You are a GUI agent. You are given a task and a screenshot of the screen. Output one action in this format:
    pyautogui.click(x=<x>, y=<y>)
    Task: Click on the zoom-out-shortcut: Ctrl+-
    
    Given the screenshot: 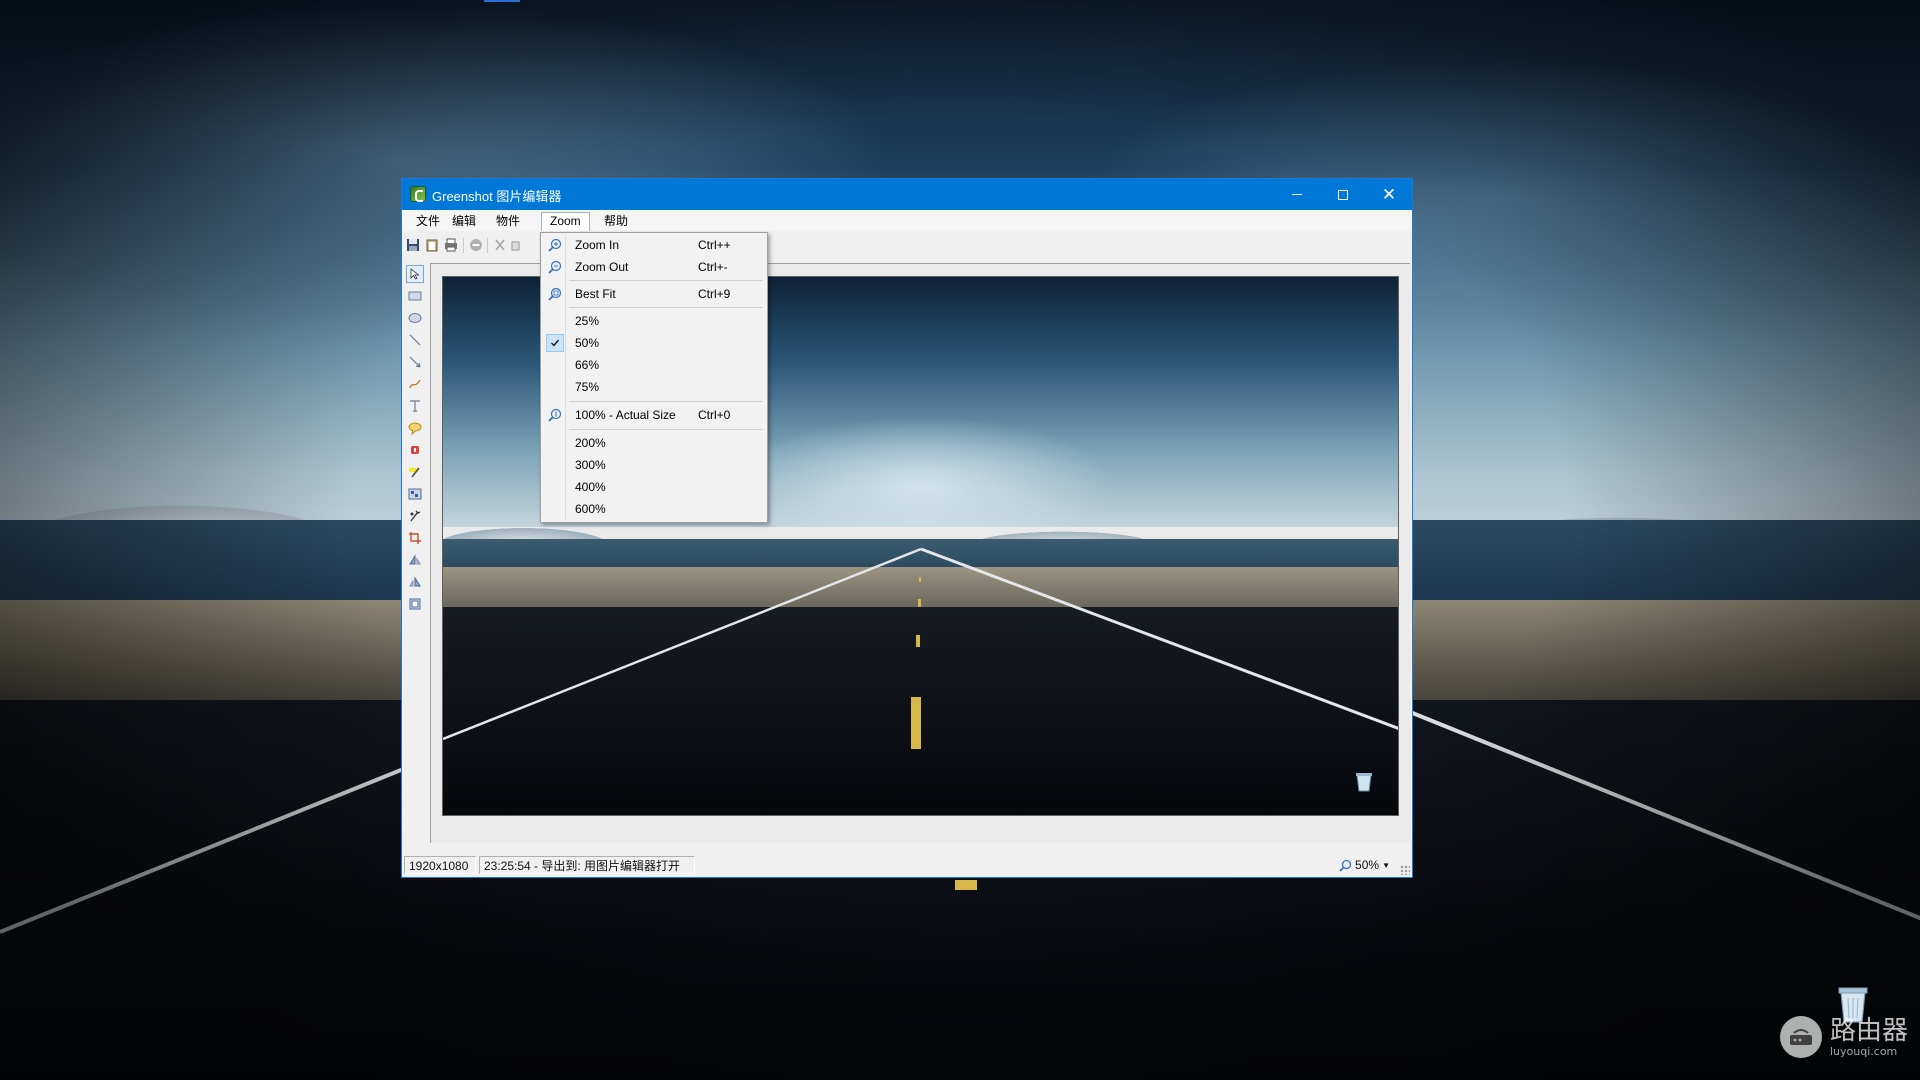 What is the action you would take?
    pyautogui.click(x=713, y=267)
    